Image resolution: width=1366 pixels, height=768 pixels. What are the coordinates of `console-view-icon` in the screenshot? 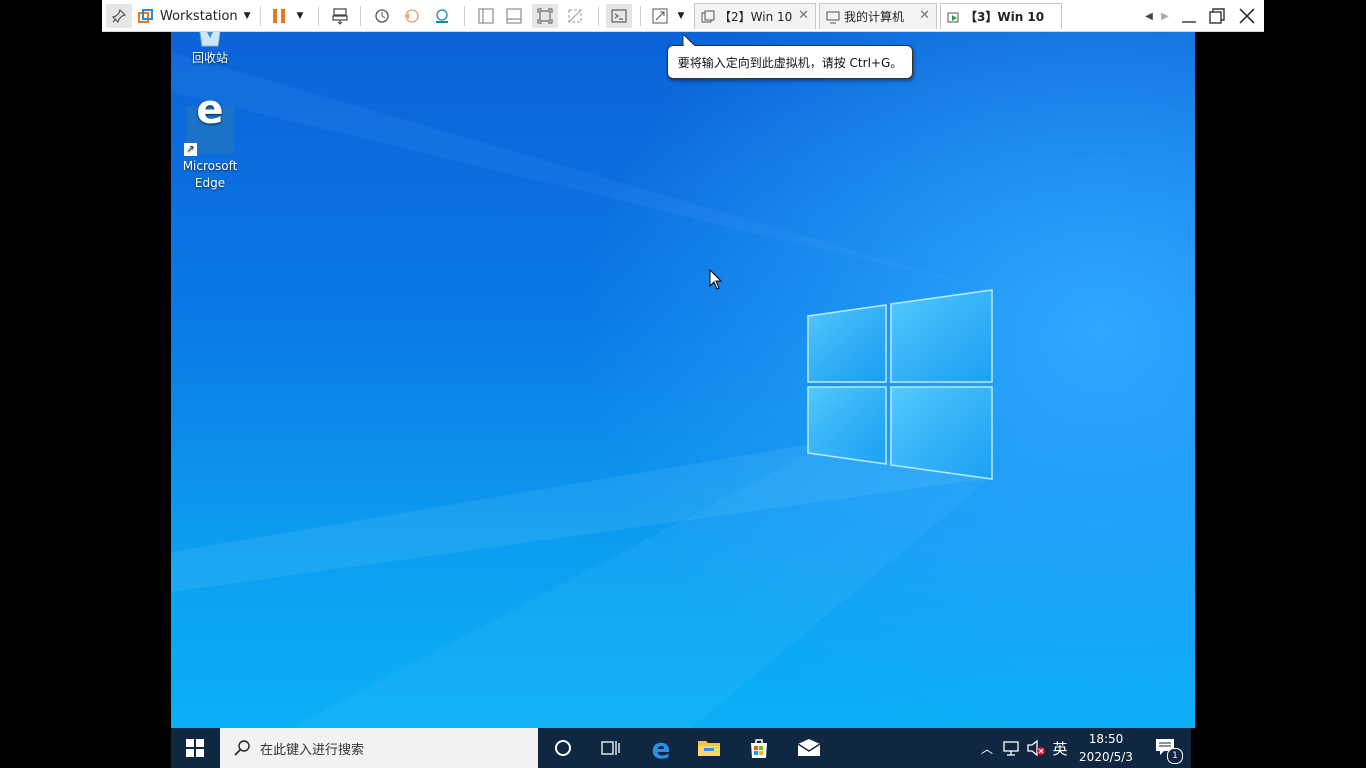 It's located at (619, 16).